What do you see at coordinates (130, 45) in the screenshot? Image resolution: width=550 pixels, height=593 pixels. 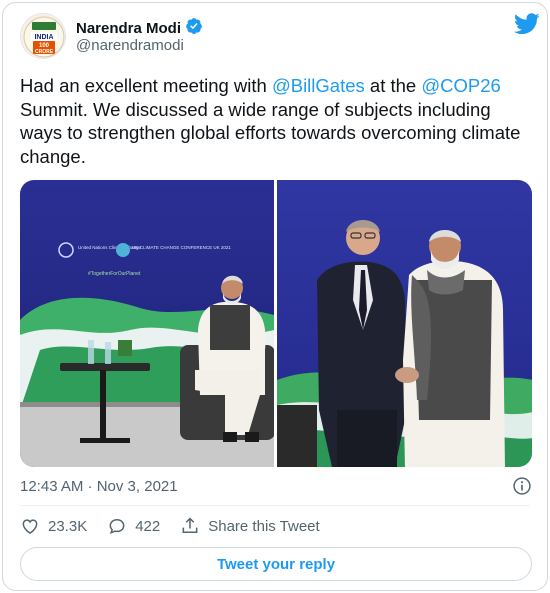 I see `author-handle: @narendramodi` at bounding box center [130, 45].